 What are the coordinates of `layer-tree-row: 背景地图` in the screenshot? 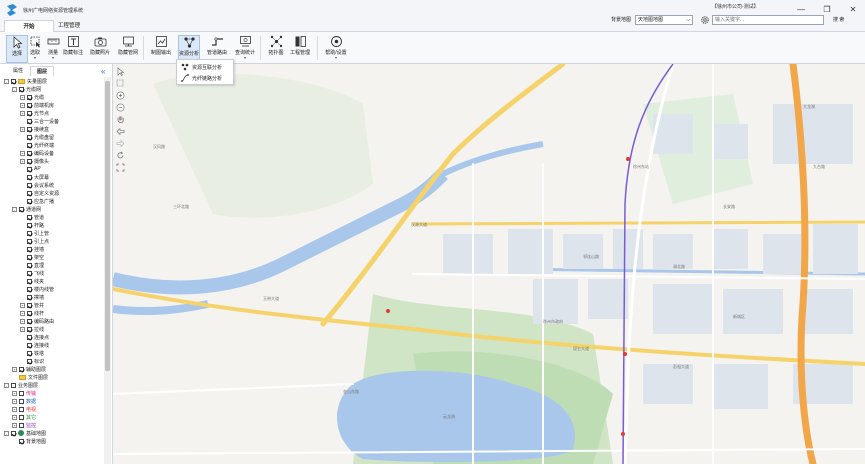 It's located at (29, 441).